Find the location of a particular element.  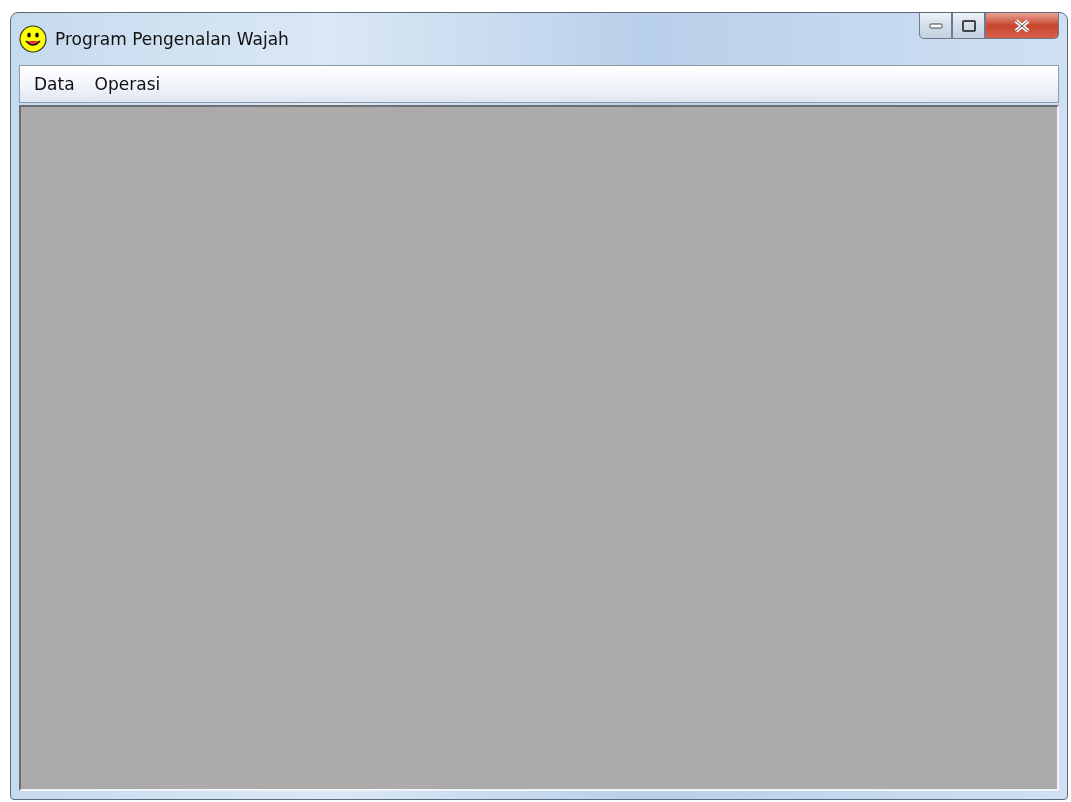

minimize-button is located at coordinates (935, 26).